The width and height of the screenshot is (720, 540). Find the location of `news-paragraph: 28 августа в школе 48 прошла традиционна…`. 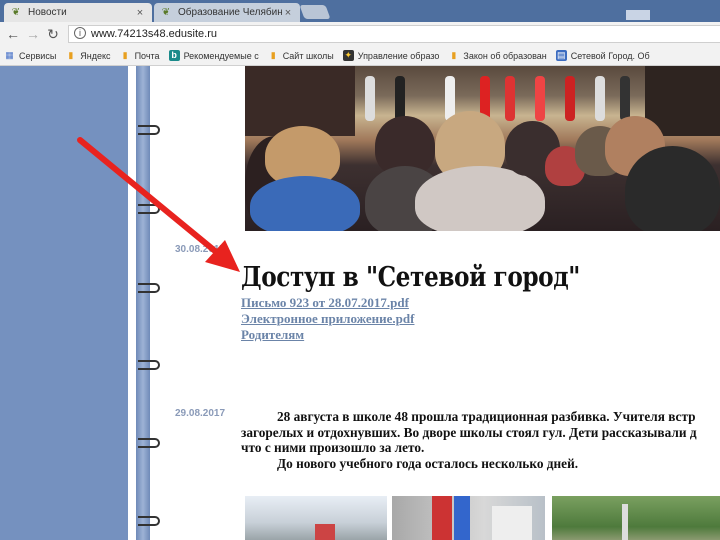

news-paragraph: 28 августа в школе 48 прошла традиционна… is located at coordinates (480, 440).